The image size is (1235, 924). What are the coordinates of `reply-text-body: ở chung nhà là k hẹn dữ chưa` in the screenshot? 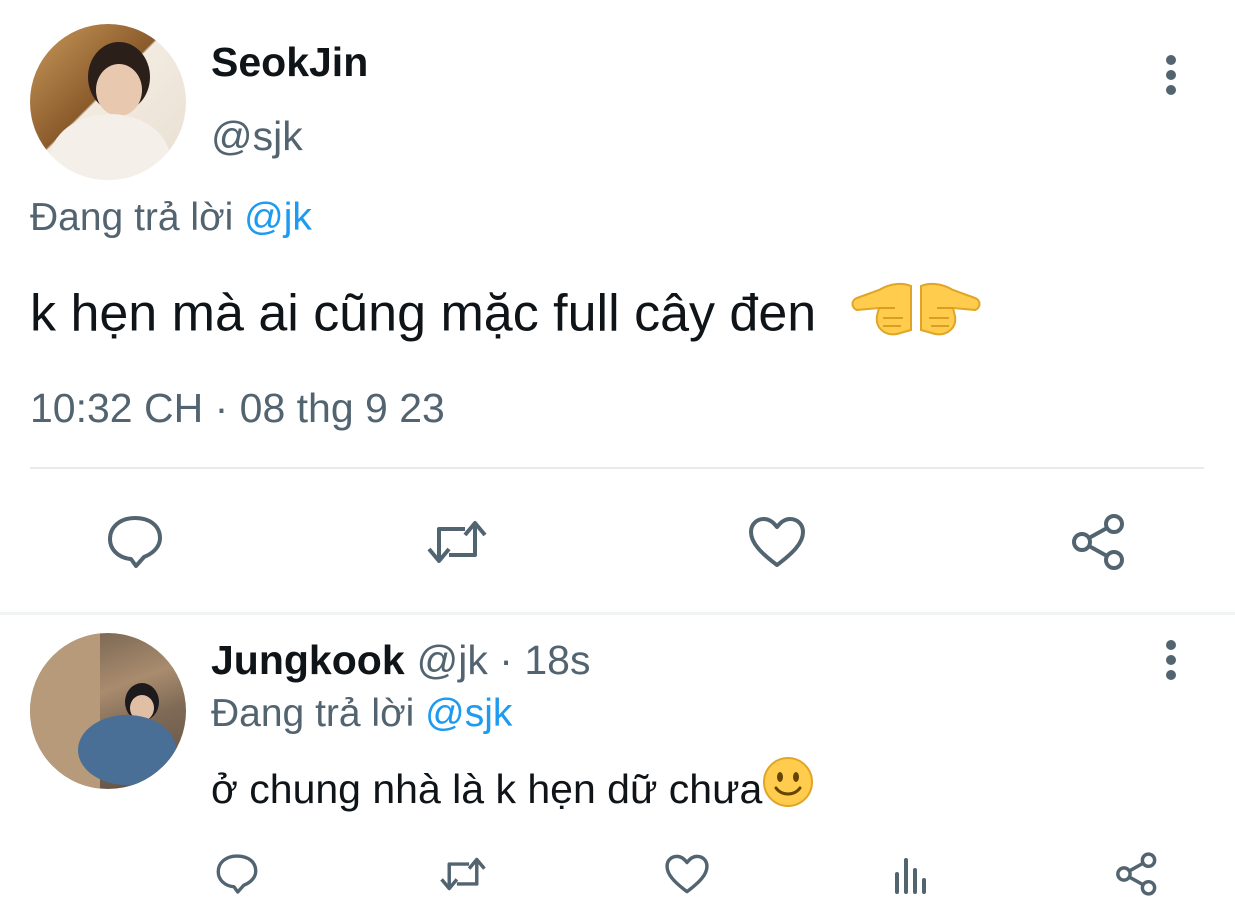 It's located at (487, 788).